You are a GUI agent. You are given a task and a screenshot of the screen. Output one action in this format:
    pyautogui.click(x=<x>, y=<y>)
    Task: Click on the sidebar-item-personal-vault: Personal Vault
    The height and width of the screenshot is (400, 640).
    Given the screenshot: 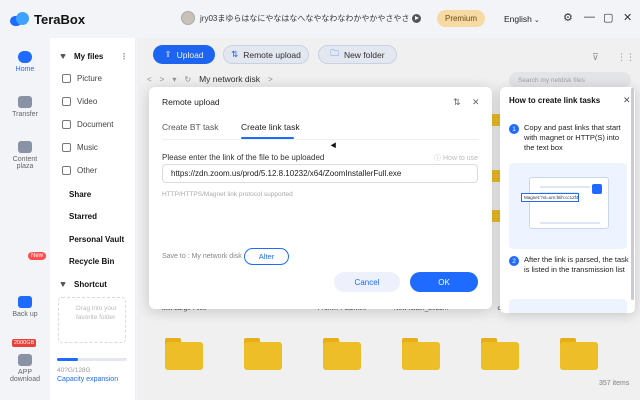 What is the action you would take?
    pyautogui.click(x=93, y=239)
    